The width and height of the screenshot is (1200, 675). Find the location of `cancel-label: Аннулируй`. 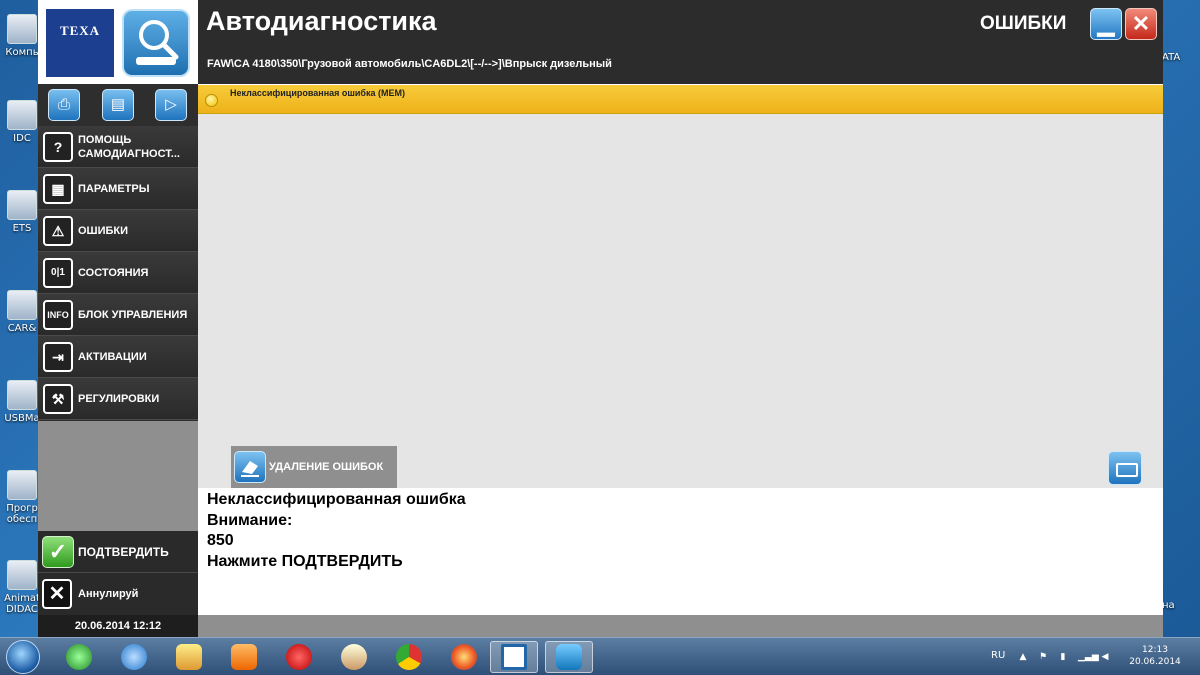

cancel-label: Аннулируй is located at coordinates (108, 594).